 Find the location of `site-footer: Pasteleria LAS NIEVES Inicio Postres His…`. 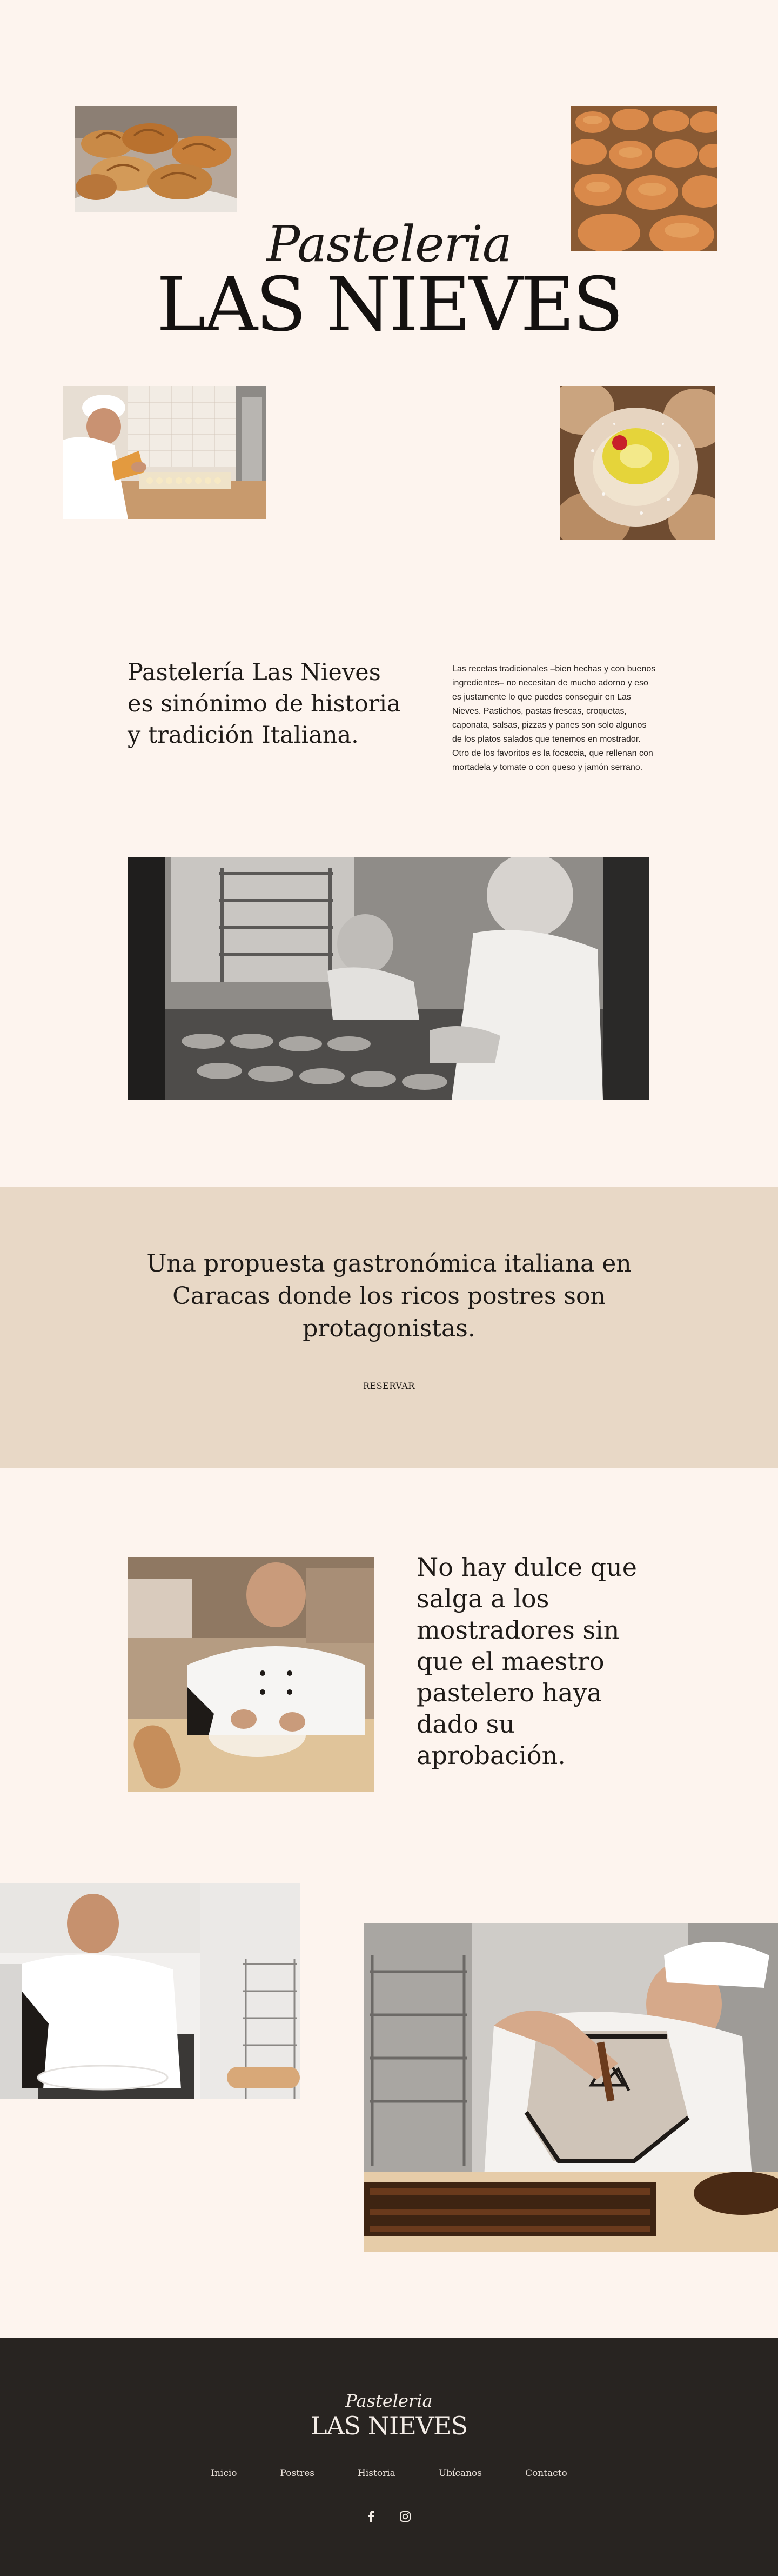

site-footer: Pasteleria LAS NIEVES Inicio Postres His… is located at coordinates (389, 2457).